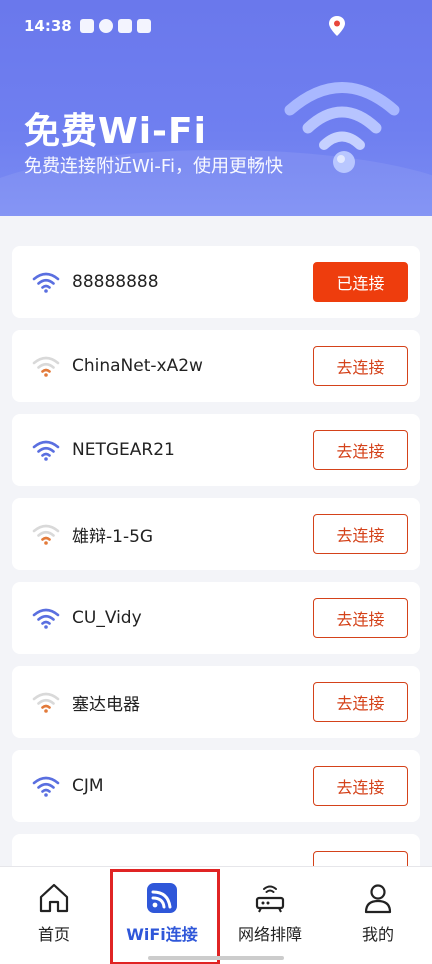 This screenshot has height=964, width=432. Describe the element at coordinates (106, 704) in the screenshot. I see `wifi-network-name: 塞达电器` at that location.